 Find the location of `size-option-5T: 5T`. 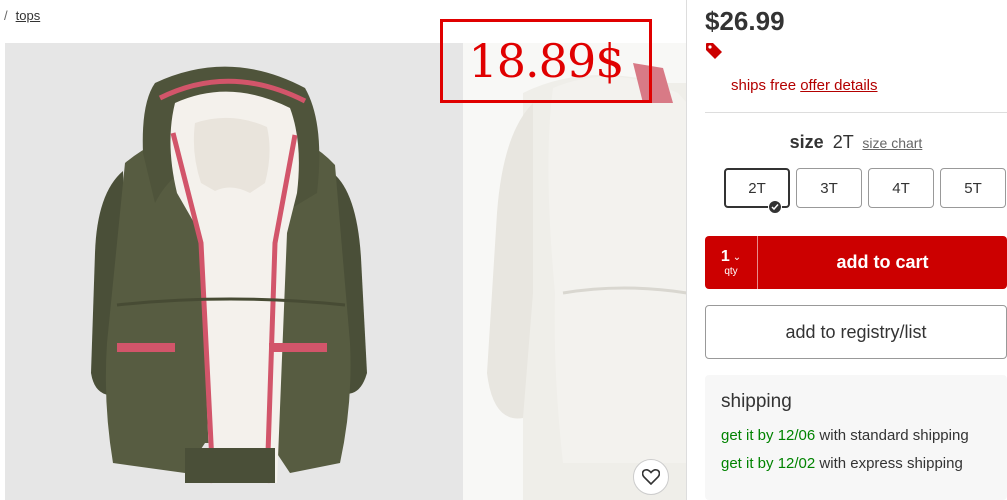

size-option-5T: 5T is located at coordinates (973, 188).